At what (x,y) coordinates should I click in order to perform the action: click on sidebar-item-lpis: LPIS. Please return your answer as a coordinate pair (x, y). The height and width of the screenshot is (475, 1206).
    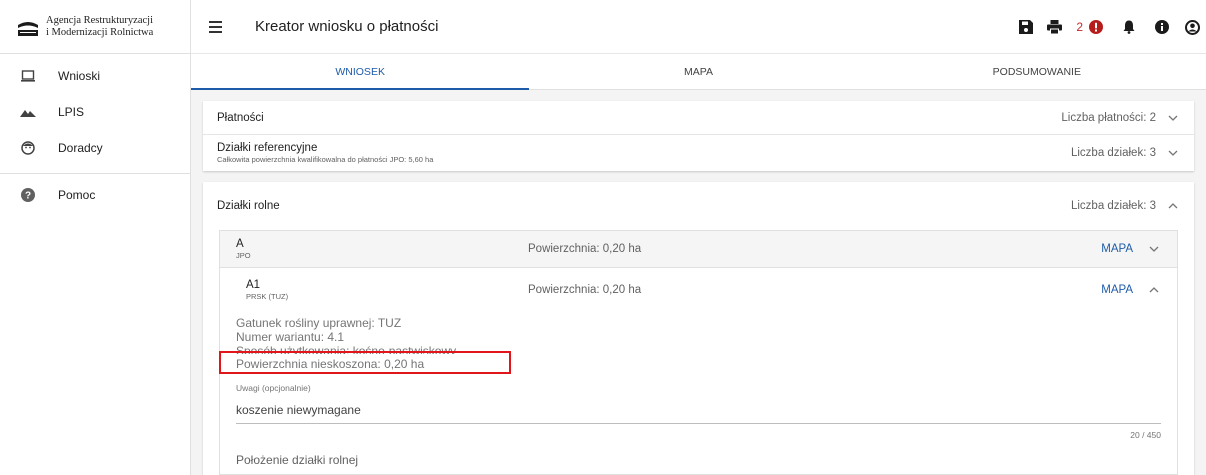
    Looking at the image, I should click on (95, 112).